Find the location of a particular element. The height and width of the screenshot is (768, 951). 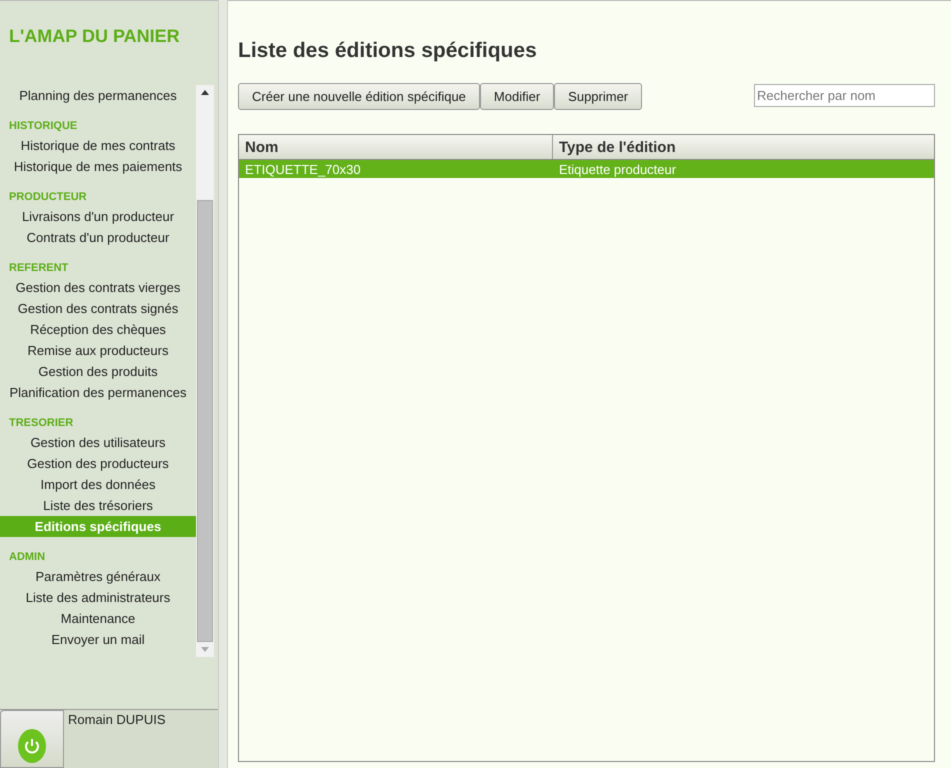

table-cell-text: ETIQUETTE_70x30 is located at coordinates (303, 169).